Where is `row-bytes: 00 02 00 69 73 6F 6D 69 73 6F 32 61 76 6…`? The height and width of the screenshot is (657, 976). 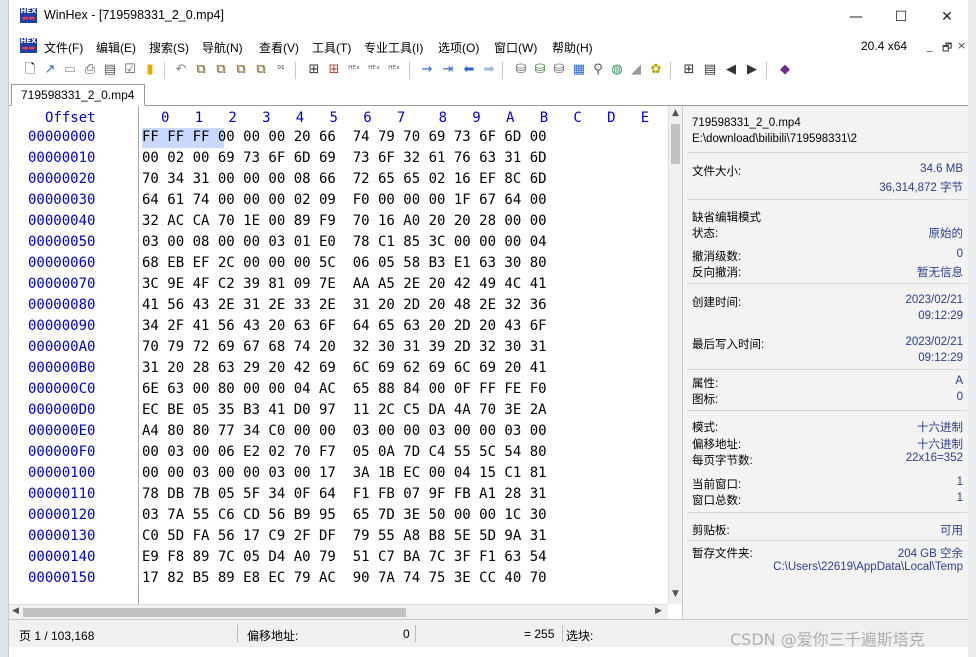
row-bytes: 00 02 00 69 73 6F 6D 69 73 6F 32 61 76 6… is located at coordinates (344, 158).